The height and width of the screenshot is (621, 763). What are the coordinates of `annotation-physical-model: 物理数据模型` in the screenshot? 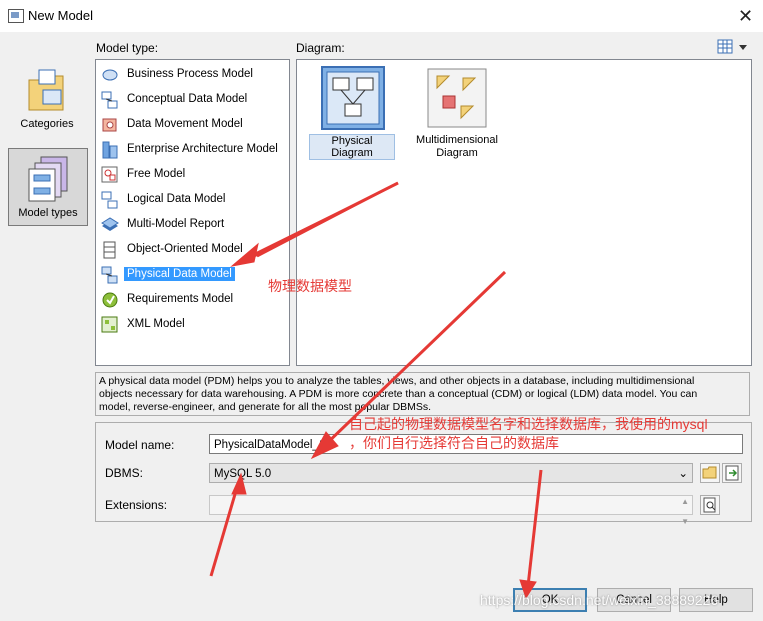 It's located at (310, 286).